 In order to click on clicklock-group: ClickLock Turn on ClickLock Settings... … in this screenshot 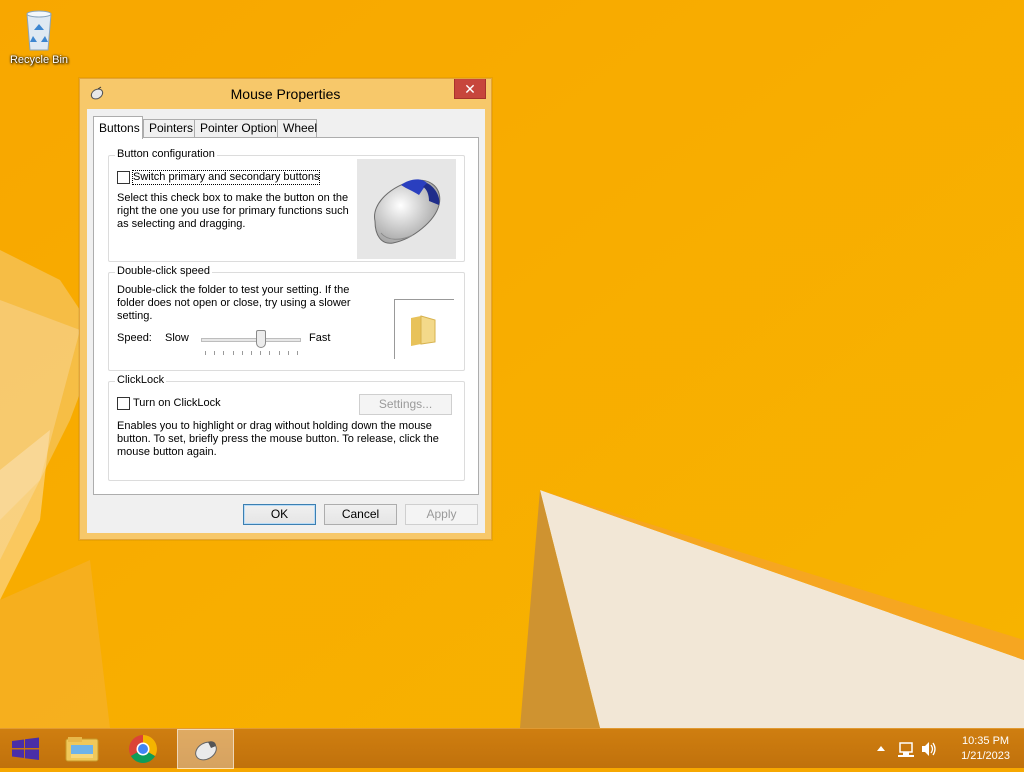, I will do `click(286, 427)`.